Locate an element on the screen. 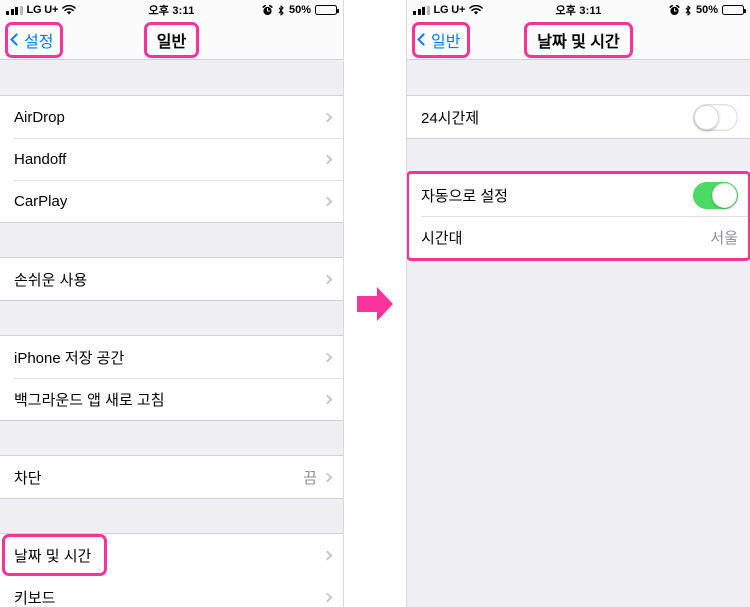  nav-title-label: 일반 is located at coordinates (171, 39).